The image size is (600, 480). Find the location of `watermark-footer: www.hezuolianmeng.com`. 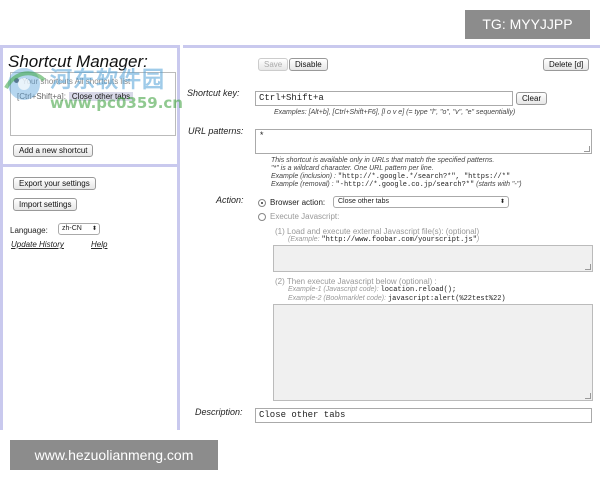

watermark-footer: www.hezuolianmeng.com is located at coordinates (114, 455).